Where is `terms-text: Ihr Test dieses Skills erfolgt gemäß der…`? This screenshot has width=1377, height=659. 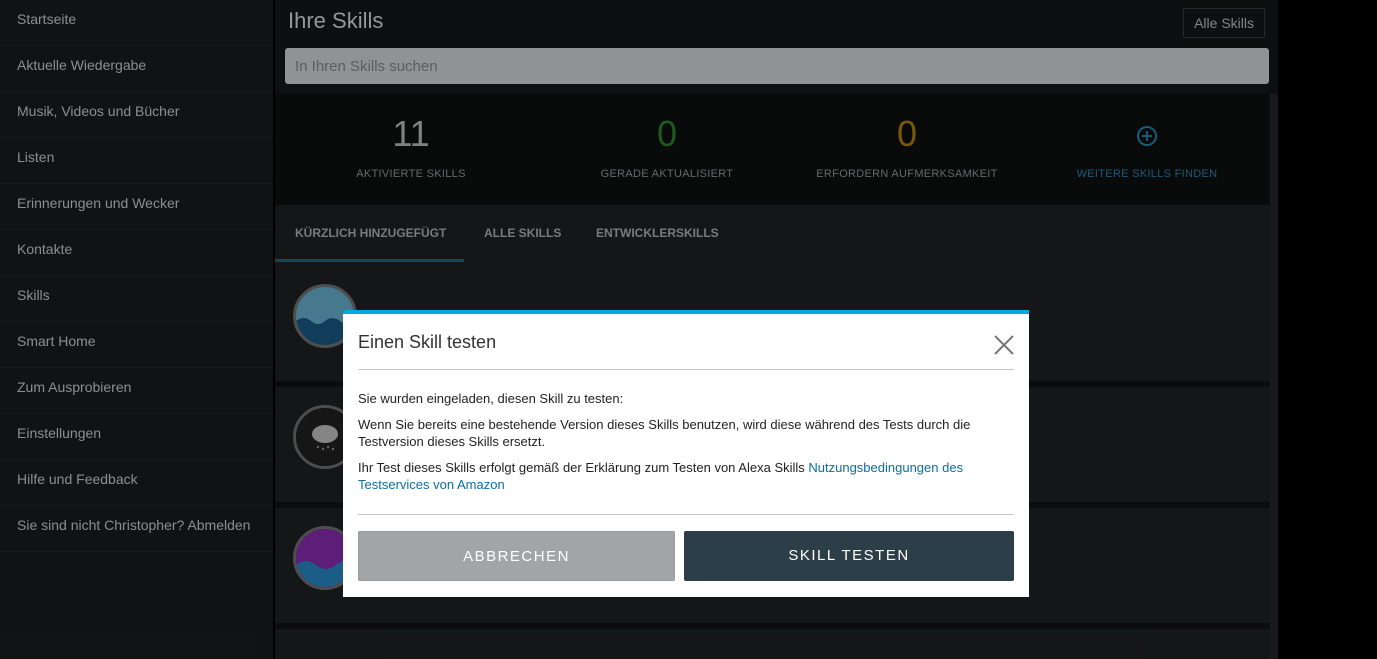
terms-text: Ihr Test dieses Skills erfolgt gemäß der… is located at coordinates (668, 476).